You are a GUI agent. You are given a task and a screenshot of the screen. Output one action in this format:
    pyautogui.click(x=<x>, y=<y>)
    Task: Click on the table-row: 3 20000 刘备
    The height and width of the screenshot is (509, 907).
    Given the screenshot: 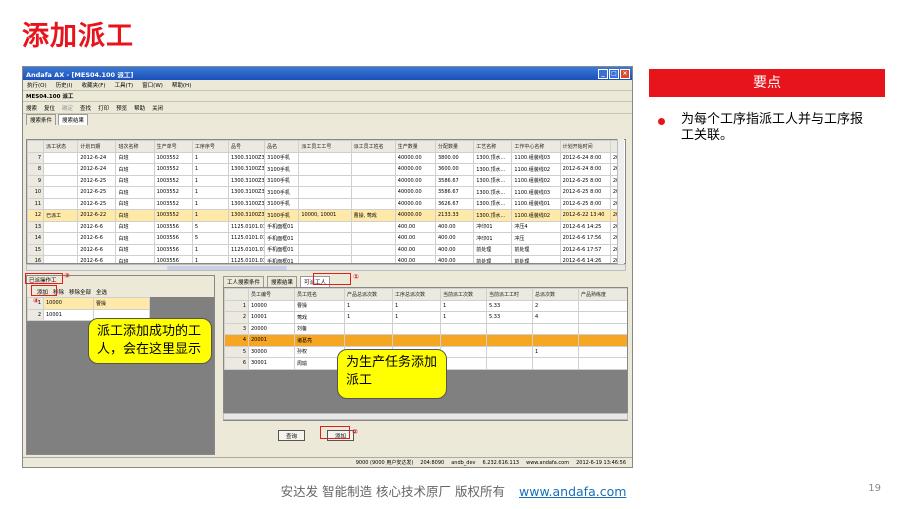 What is the action you would take?
    pyautogui.click(x=425, y=328)
    